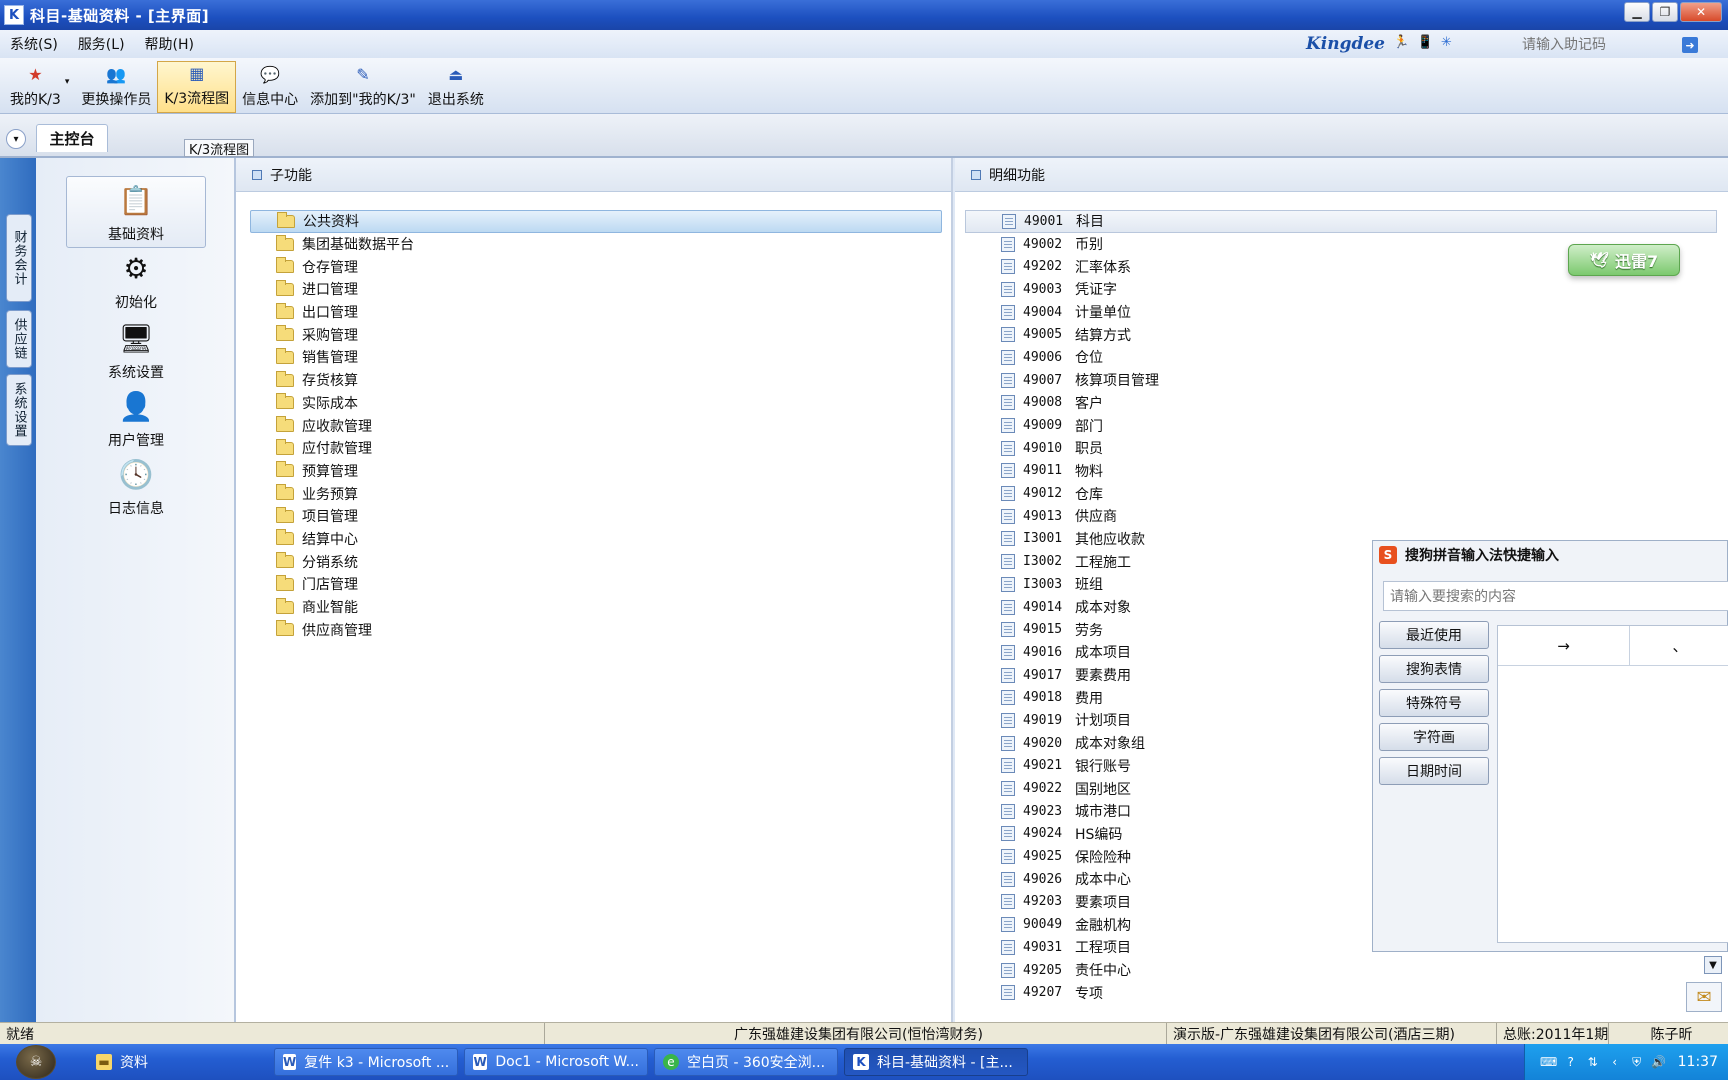 This screenshot has width=1728, height=1080. Describe the element at coordinates (596, 221) in the screenshot. I see `sub-function-item: 公共资料` at that location.